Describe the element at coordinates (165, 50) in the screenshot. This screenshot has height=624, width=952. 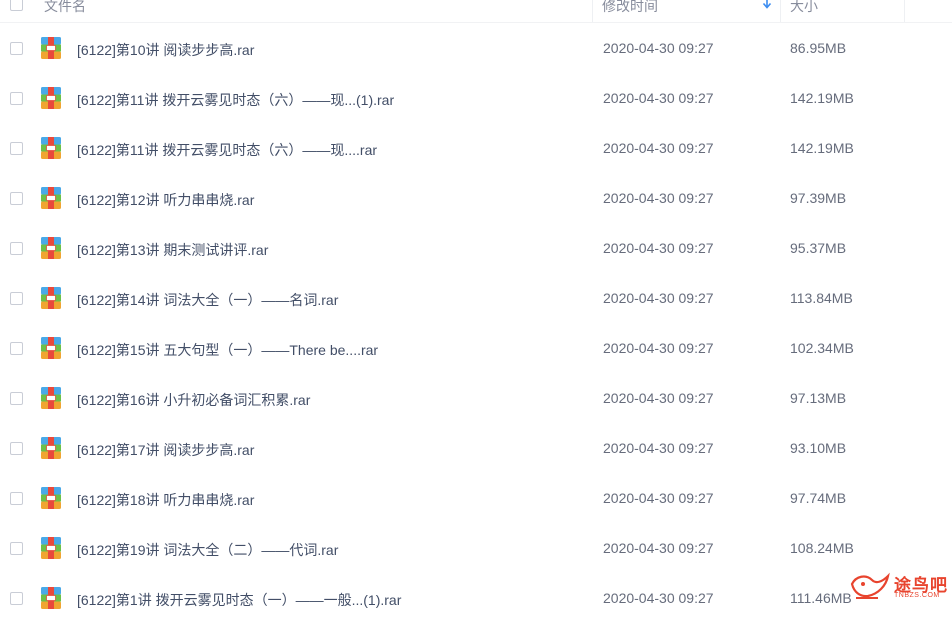
I see `file-name: [6122]第10讲 阅读步步高.rar` at that location.